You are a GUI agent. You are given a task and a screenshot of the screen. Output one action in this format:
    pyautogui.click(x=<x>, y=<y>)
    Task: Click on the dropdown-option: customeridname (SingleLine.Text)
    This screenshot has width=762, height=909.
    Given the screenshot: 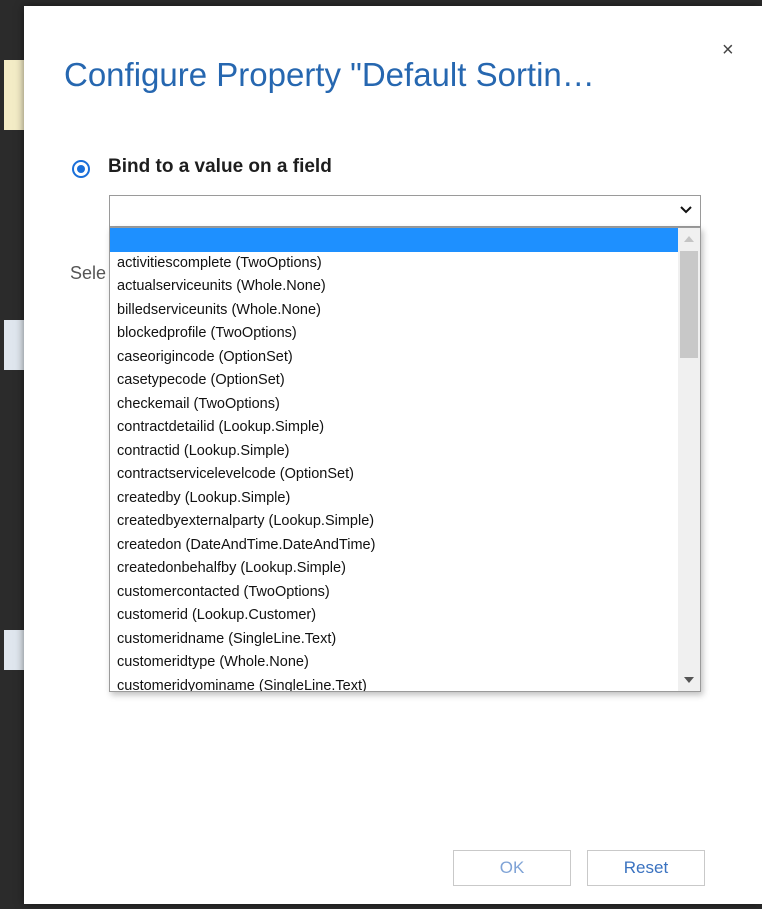 What is the action you would take?
    pyautogui.click(x=394, y=640)
    